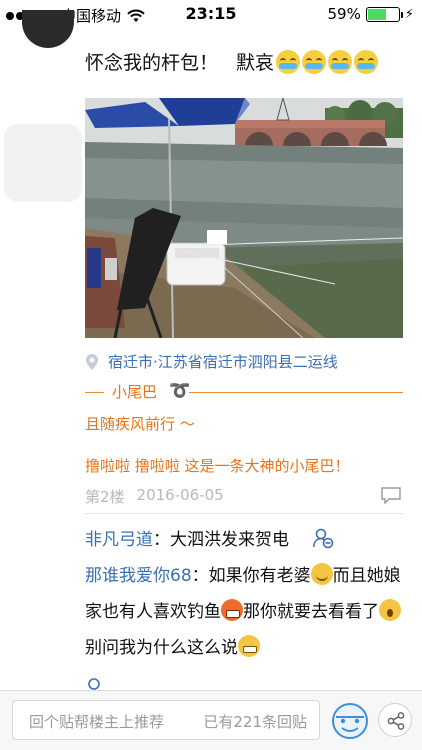 This screenshot has height=750, width=422. Describe the element at coordinates (48, 29) in the screenshot. I see `avatar` at that location.